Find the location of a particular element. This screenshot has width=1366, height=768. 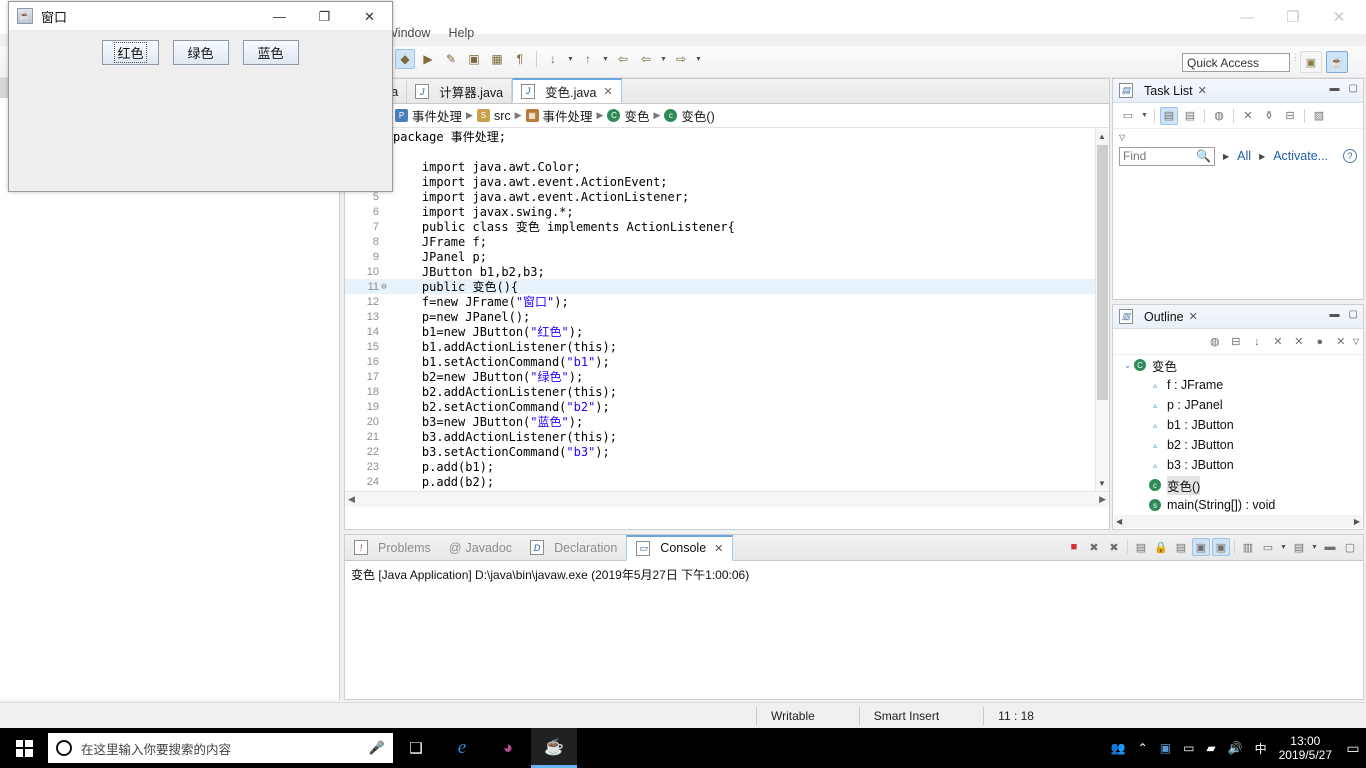

swing-close-button: ✕ is located at coordinates (369, 16).